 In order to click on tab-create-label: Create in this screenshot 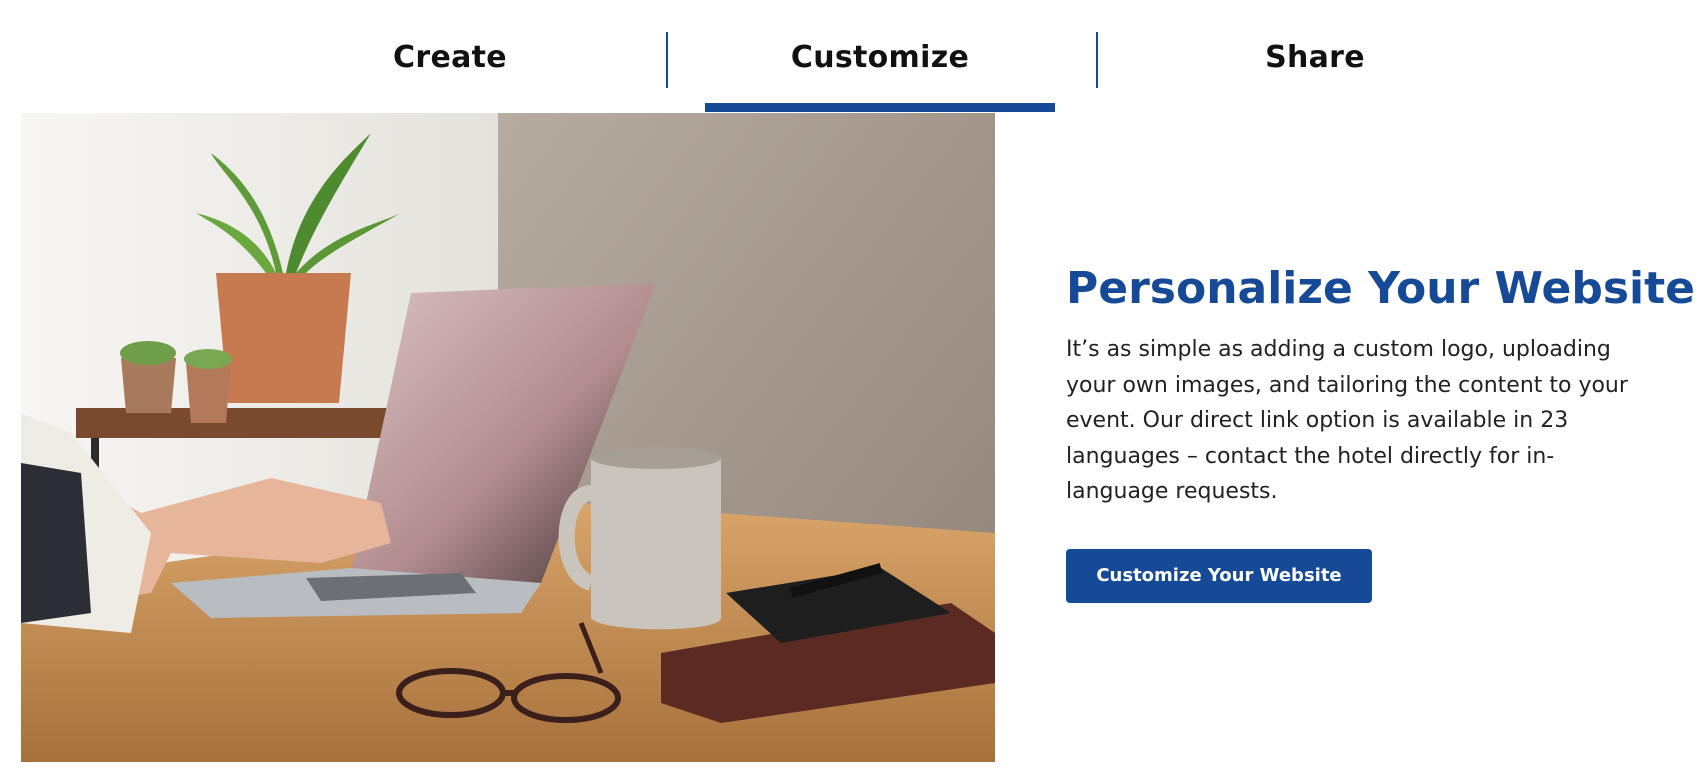, I will do `click(450, 57)`.